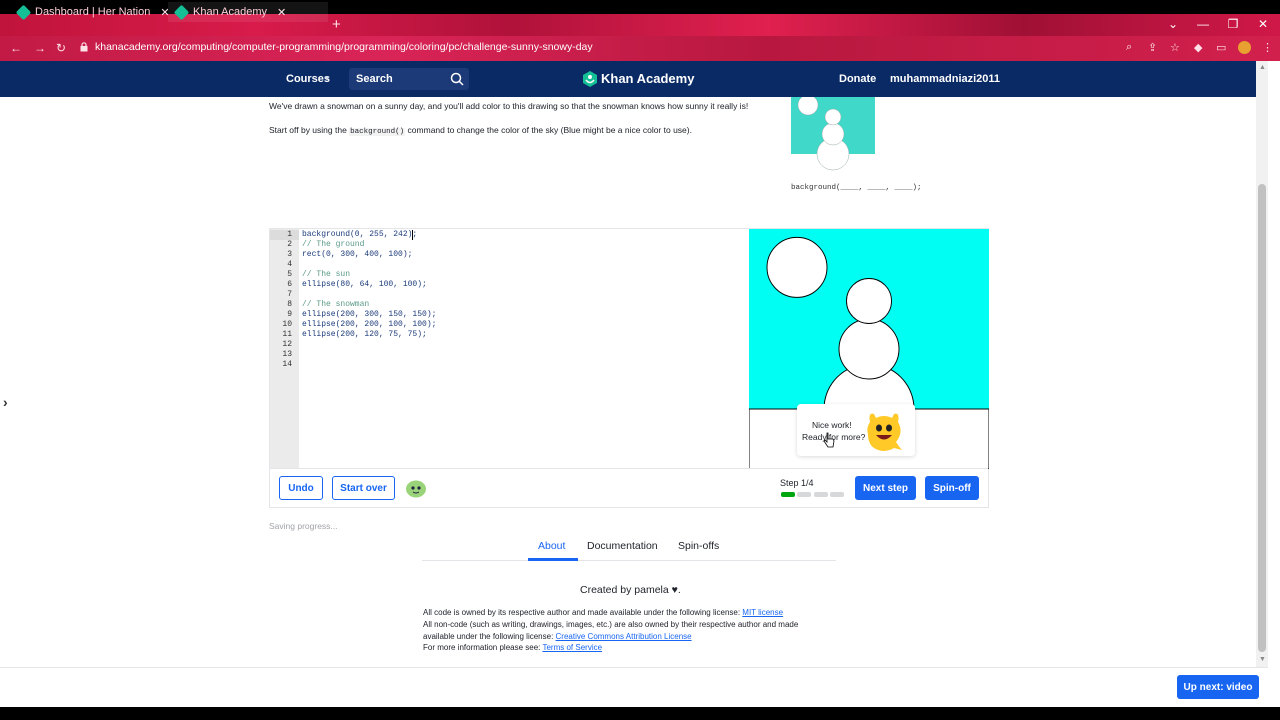 The image size is (1280, 720). Describe the element at coordinates (357, 254) in the screenshot. I see `code-line: rect(0, 300, 400, 100);` at that location.